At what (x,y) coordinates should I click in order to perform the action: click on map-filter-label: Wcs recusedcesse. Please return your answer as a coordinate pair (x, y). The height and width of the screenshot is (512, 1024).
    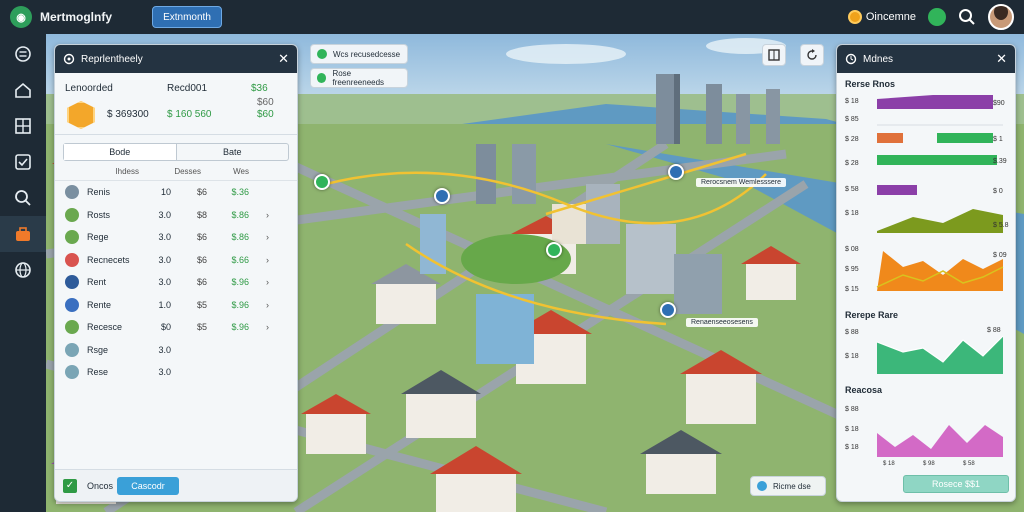
    Looking at the image, I should click on (367, 54).